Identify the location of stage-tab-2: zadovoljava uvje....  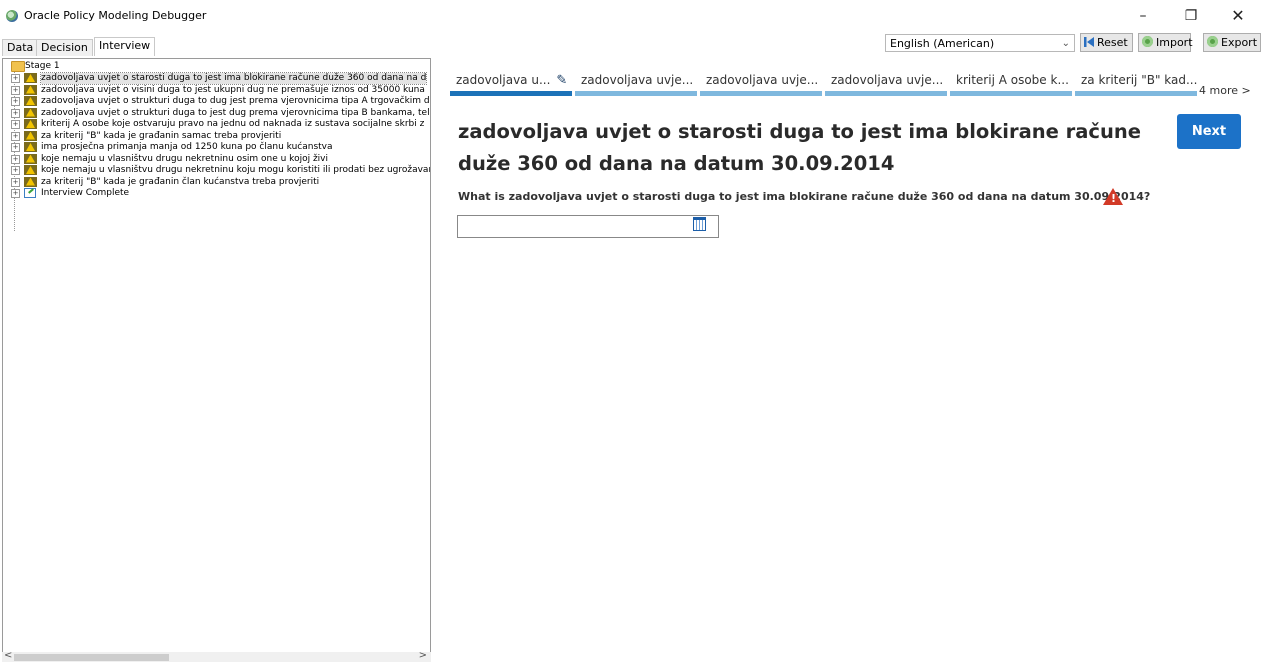
(636, 85).